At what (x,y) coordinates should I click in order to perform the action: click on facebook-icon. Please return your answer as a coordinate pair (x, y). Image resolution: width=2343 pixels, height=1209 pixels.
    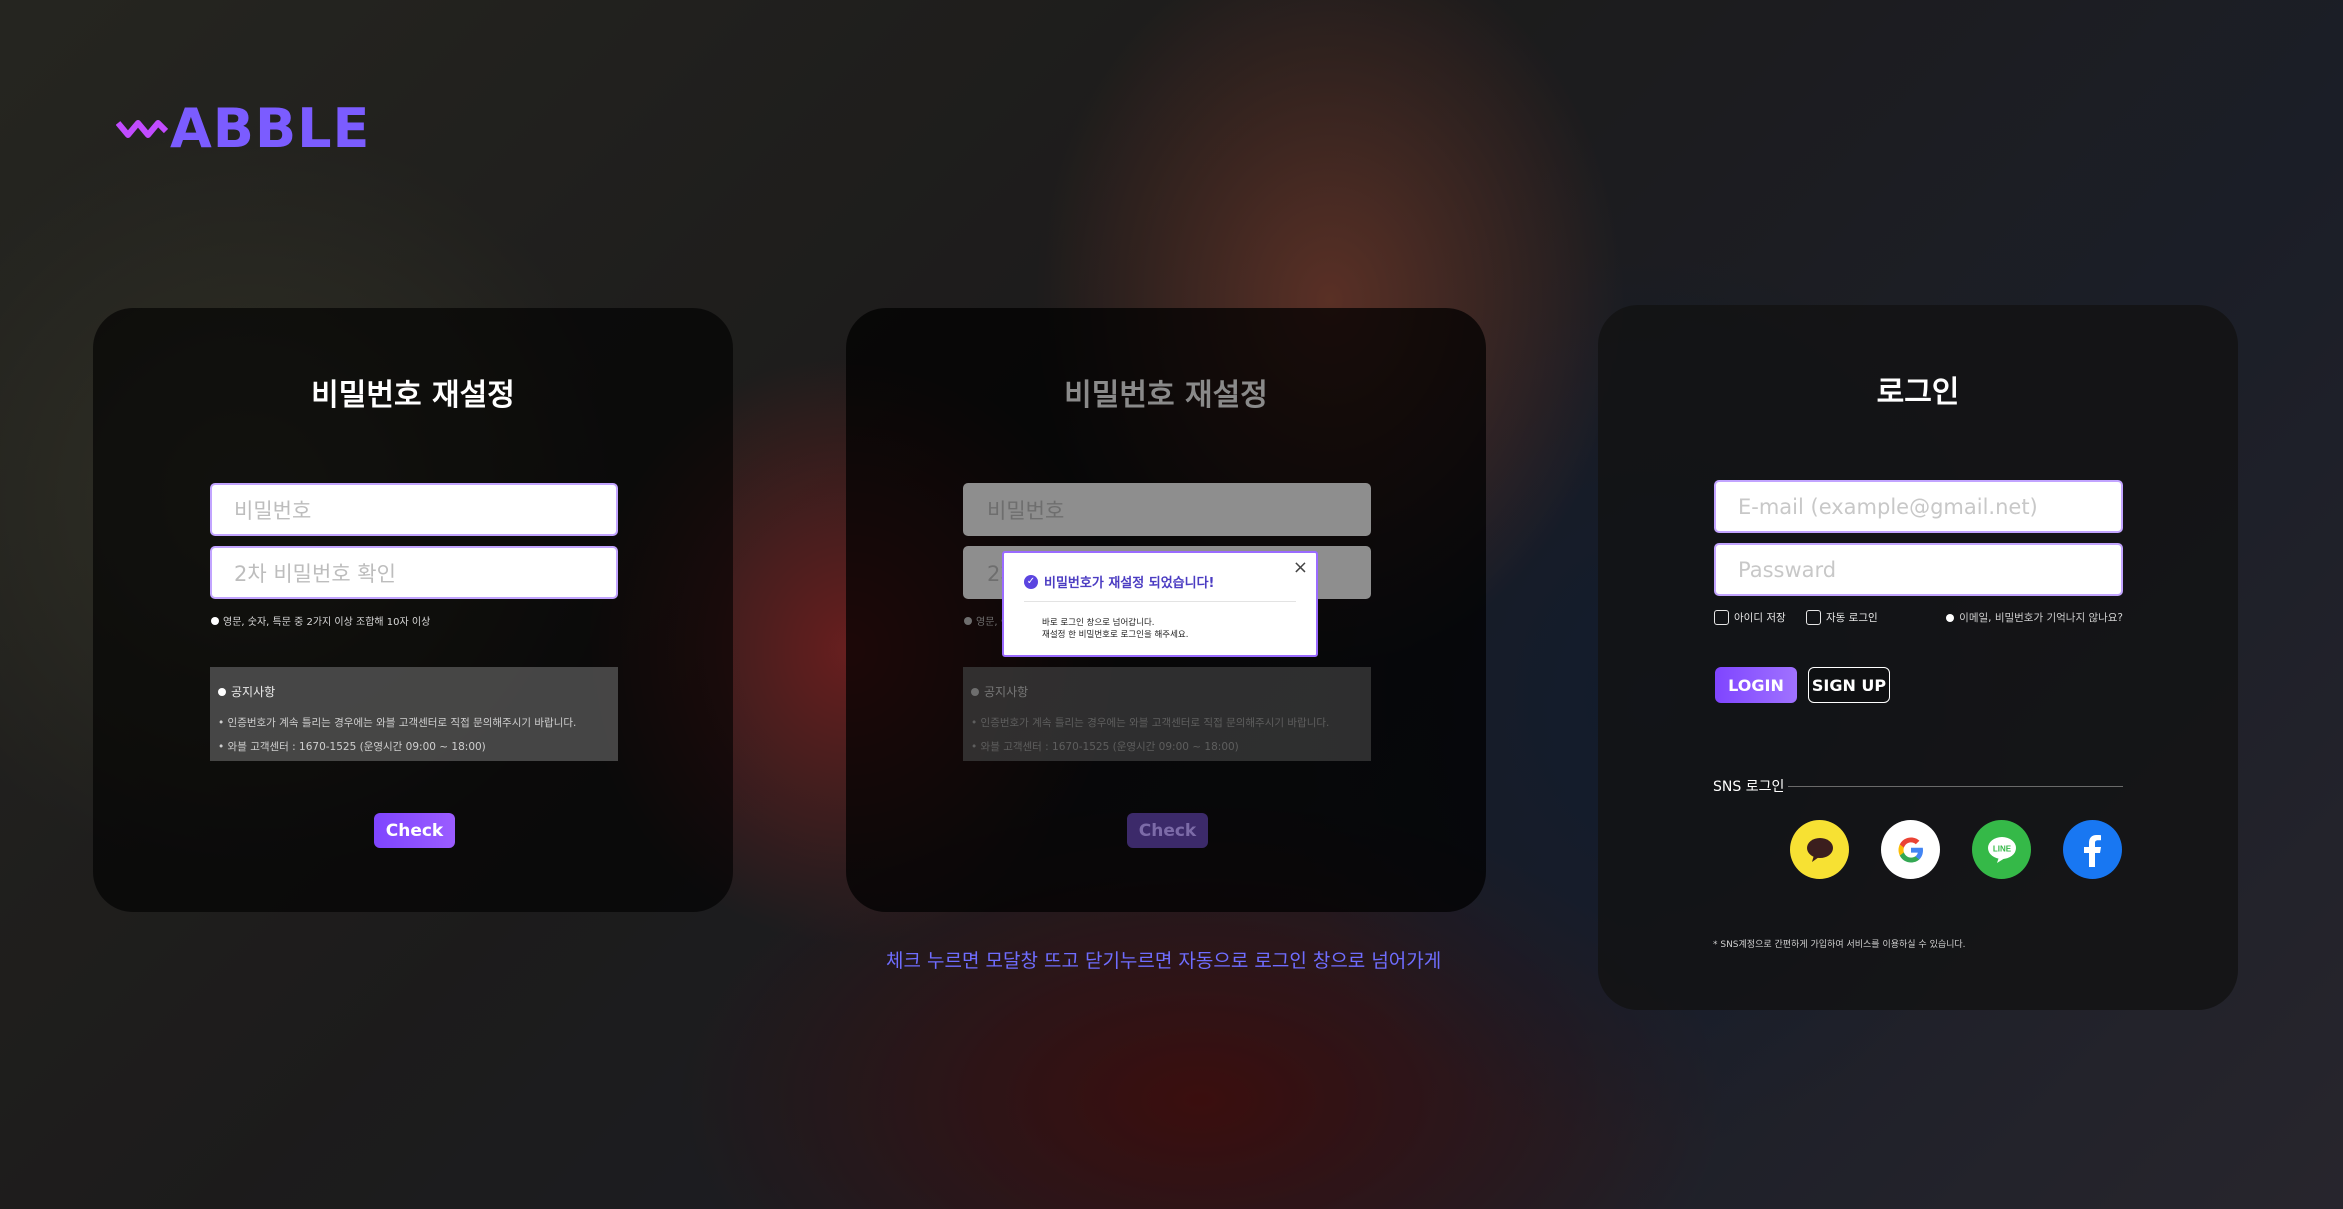
    Looking at the image, I should click on (2092, 849).